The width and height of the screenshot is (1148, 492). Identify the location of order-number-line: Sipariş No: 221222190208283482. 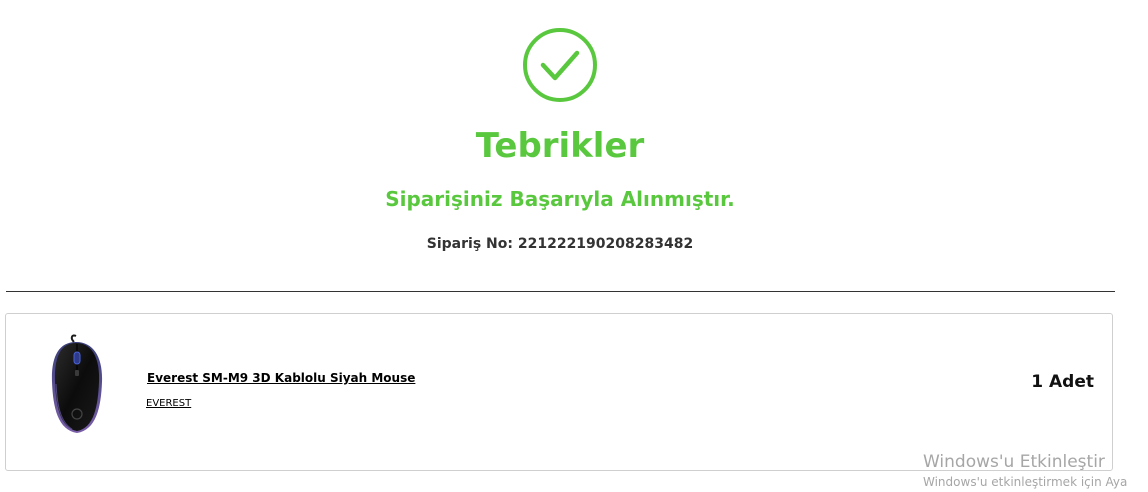
(560, 244).